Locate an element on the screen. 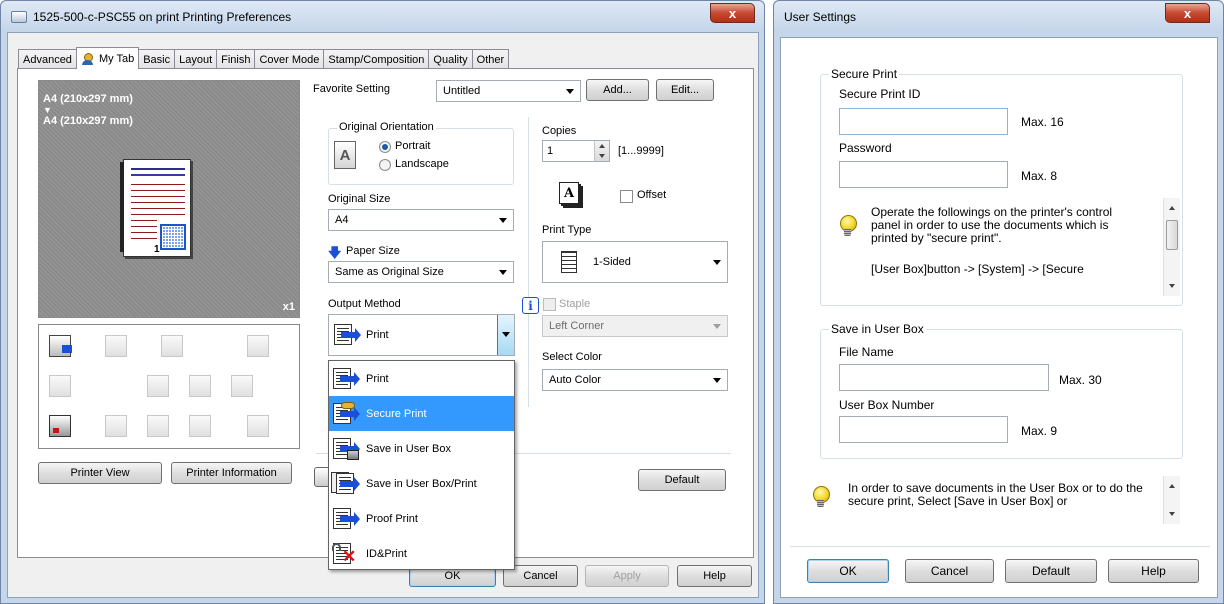 This screenshot has height=604, width=1224. cancel-button: Cancel is located at coordinates (949, 571).